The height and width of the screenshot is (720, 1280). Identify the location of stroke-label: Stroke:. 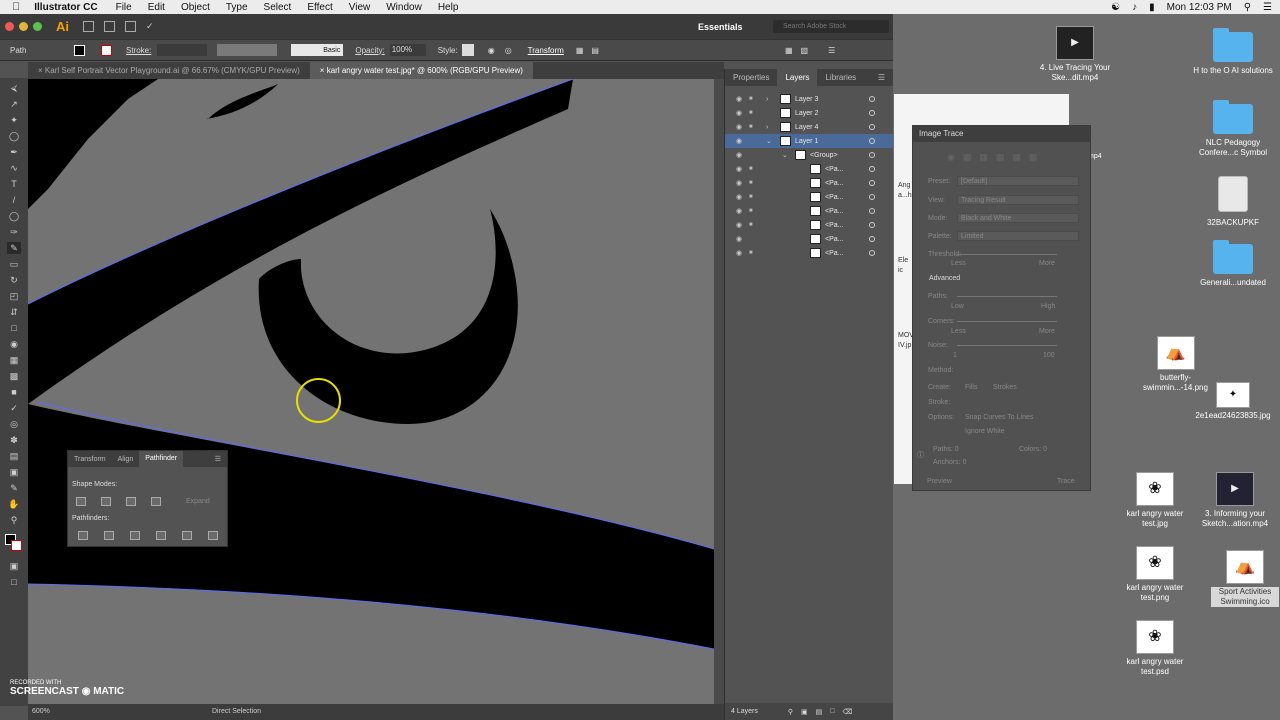
(138, 50).